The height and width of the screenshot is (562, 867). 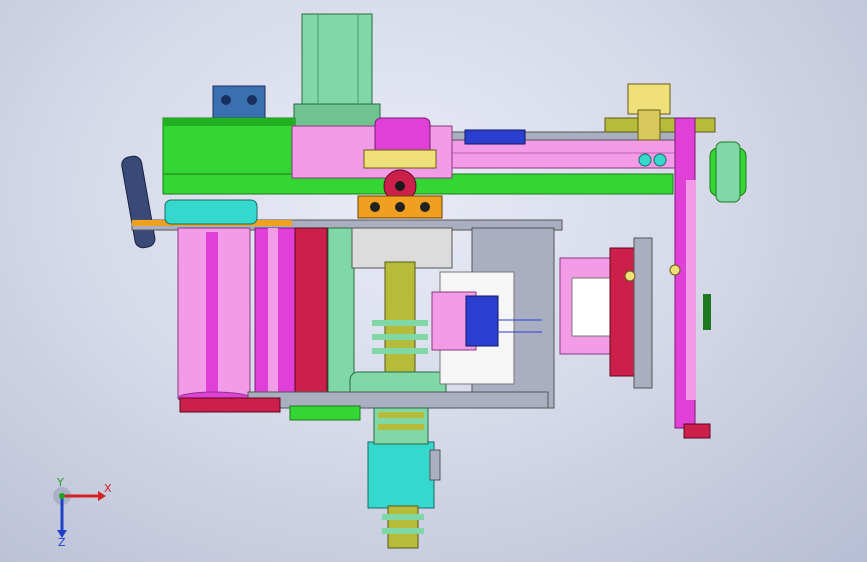 What do you see at coordinates (401, 475) in the screenshot?
I see `lower-motor` at bounding box center [401, 475].